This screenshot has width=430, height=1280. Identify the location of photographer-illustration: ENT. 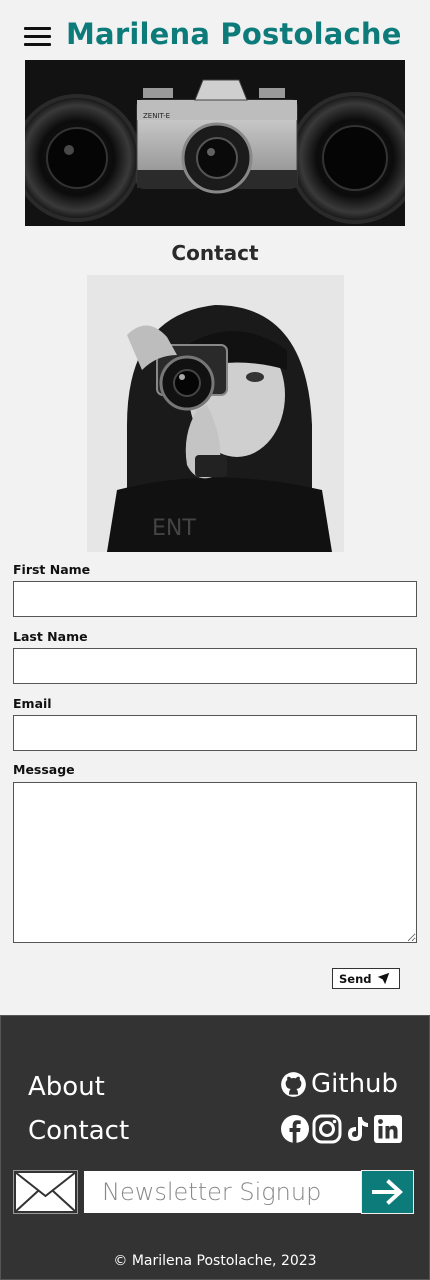
(215, 413).